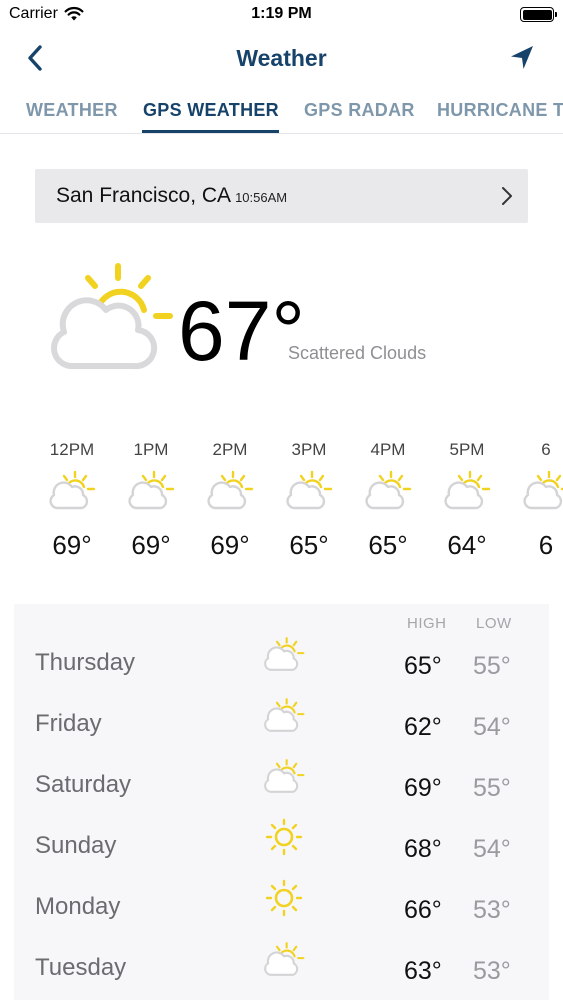 The width and height of the screenshot is (563, 1000). What do you see at coordinates (546, 545) in the screenshot?
I see `hour-temp: 6` at bounding box center [546, 545].